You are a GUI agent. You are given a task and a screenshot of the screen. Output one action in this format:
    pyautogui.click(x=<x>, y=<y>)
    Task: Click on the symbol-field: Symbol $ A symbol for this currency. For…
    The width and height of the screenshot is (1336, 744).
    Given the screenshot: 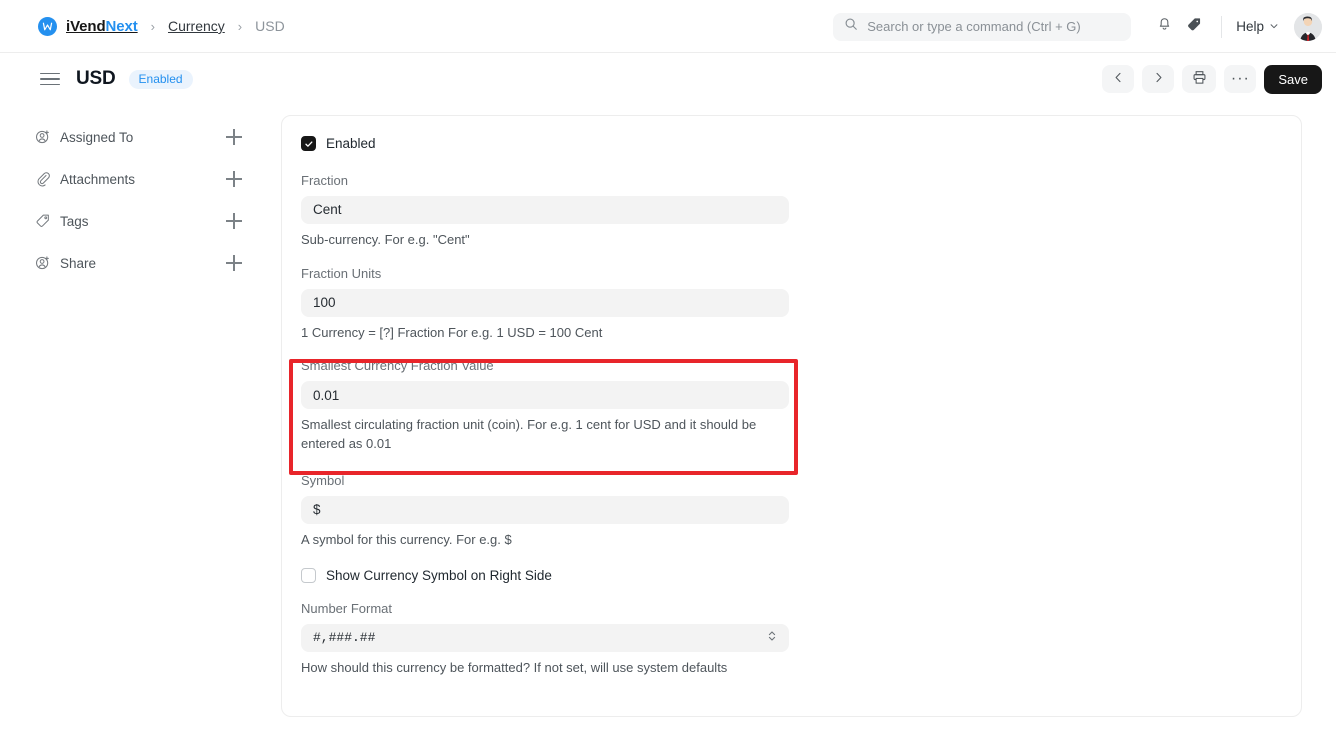 What is the action you would take?
    pyautogui.click(x=791, y=511)
    